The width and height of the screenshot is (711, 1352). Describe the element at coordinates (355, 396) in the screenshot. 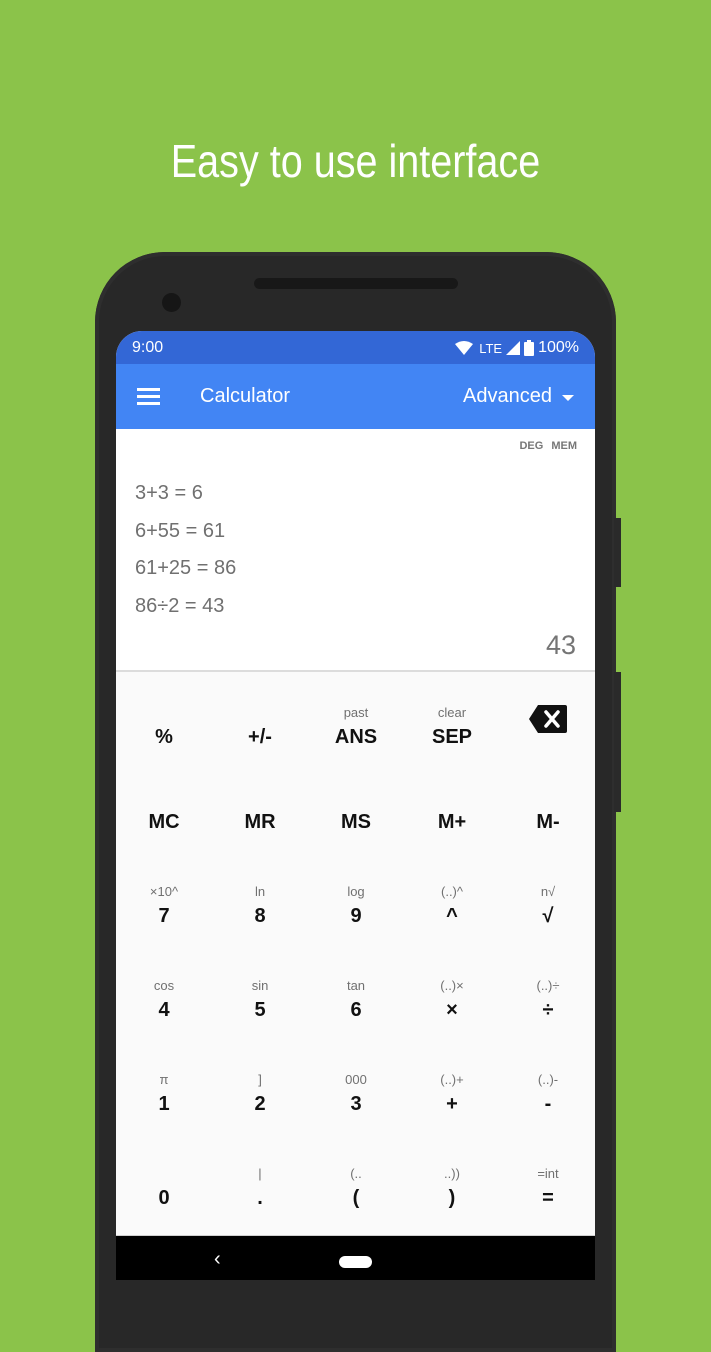

I see `app-bar: Calculator Advanced` at that location.